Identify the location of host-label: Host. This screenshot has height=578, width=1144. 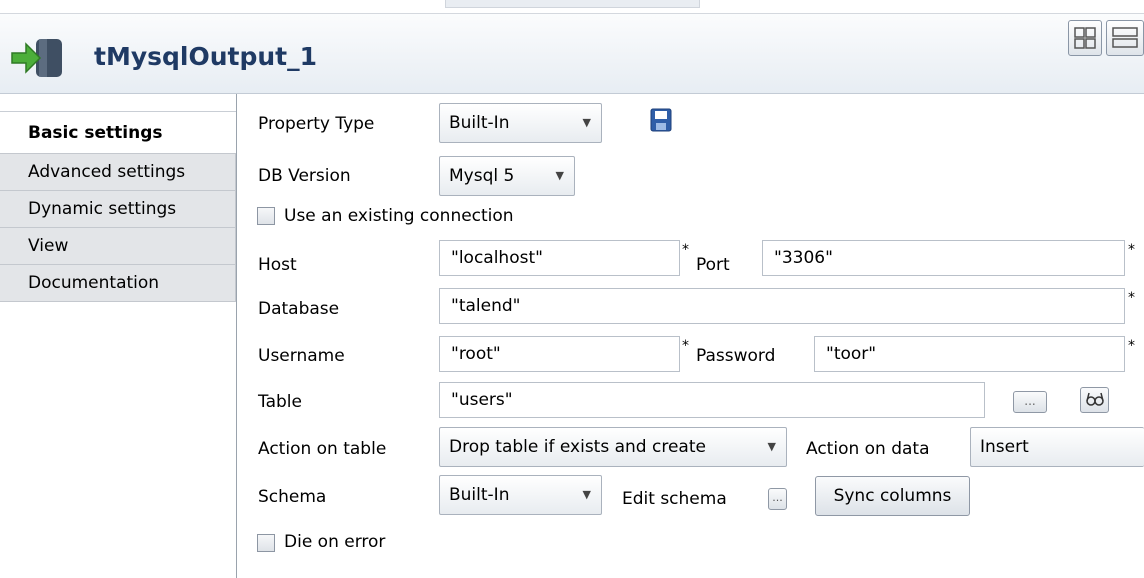
(277, 265).